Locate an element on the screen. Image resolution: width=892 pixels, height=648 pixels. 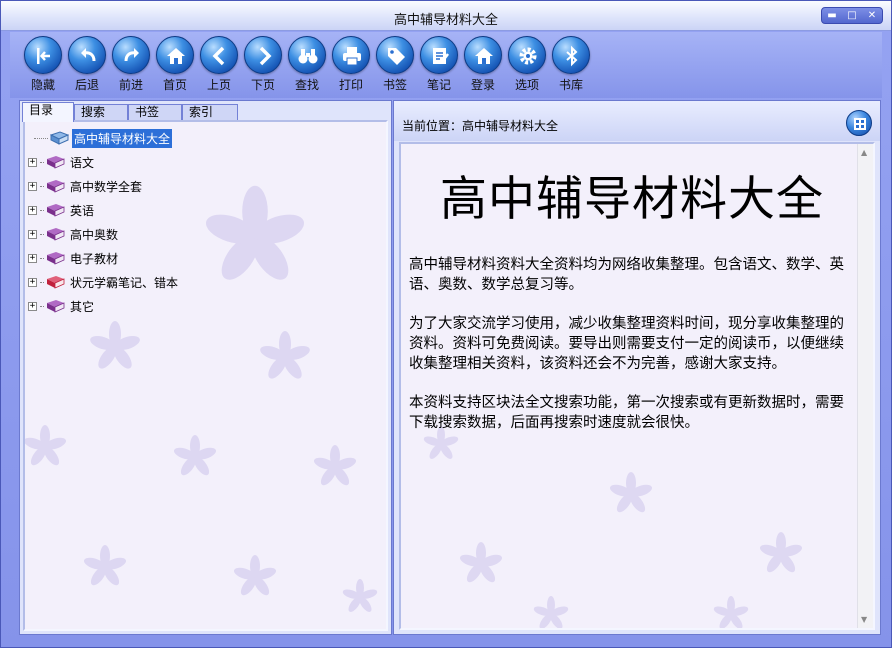
window-controls: ▬ □ ✕ is located at coordinates (852, 15).